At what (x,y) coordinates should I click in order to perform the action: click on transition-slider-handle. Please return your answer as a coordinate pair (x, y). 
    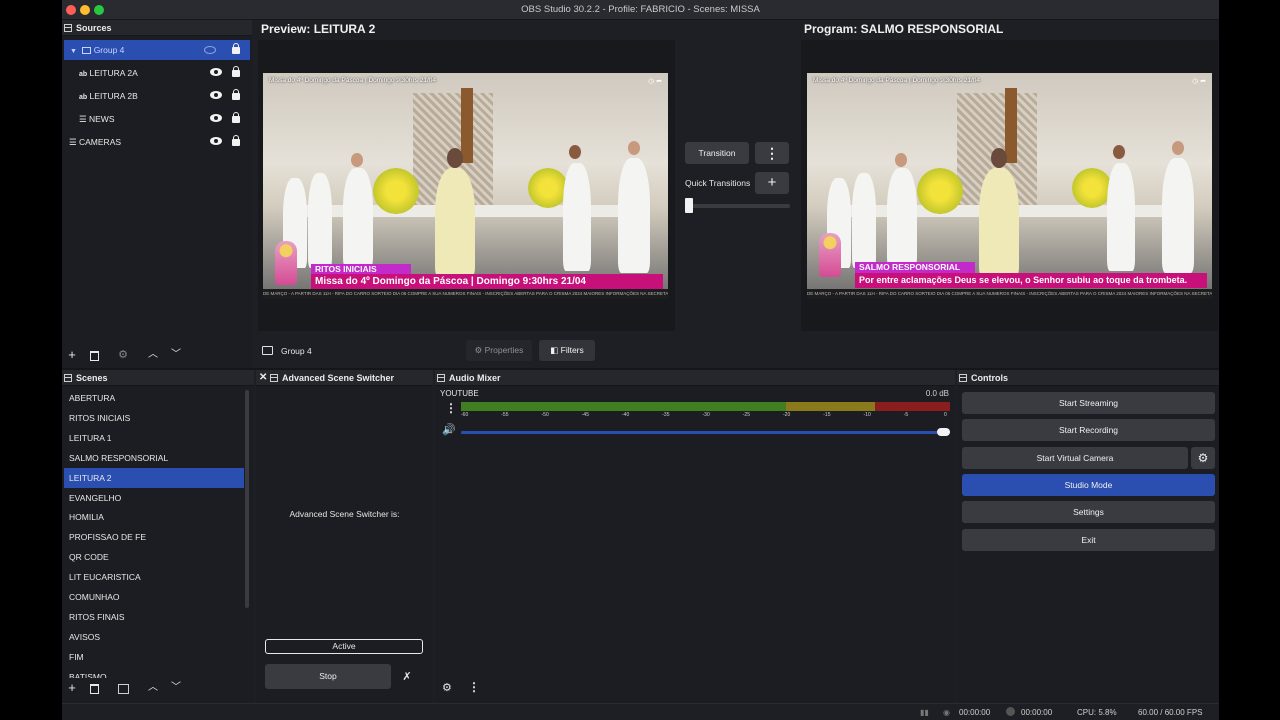
    Looking at the image, I should click on (689, 205).